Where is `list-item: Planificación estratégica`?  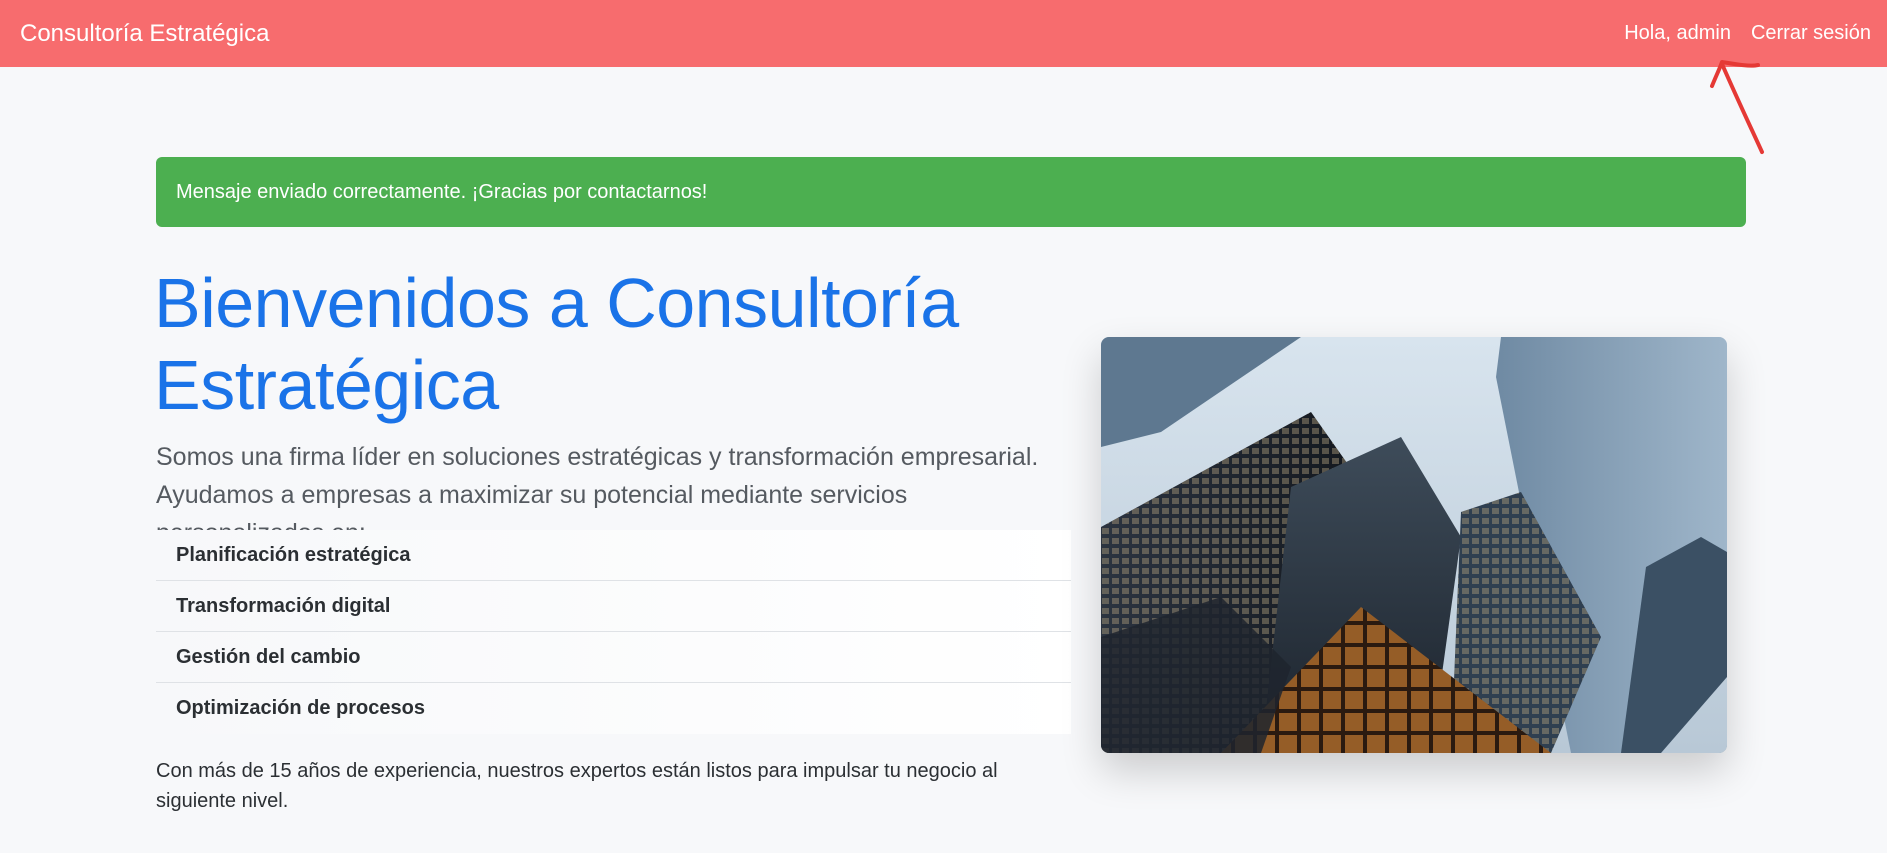
list-item: Planificación estratégica is located at coordinates (613, 555).